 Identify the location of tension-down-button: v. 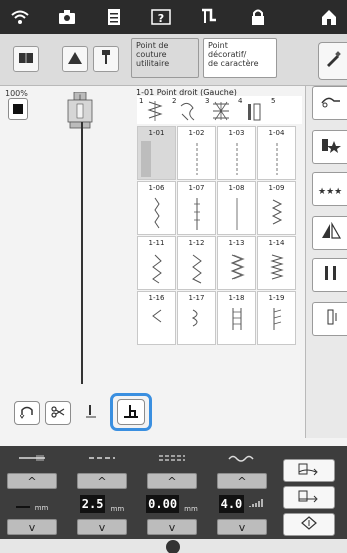
(172, 527).